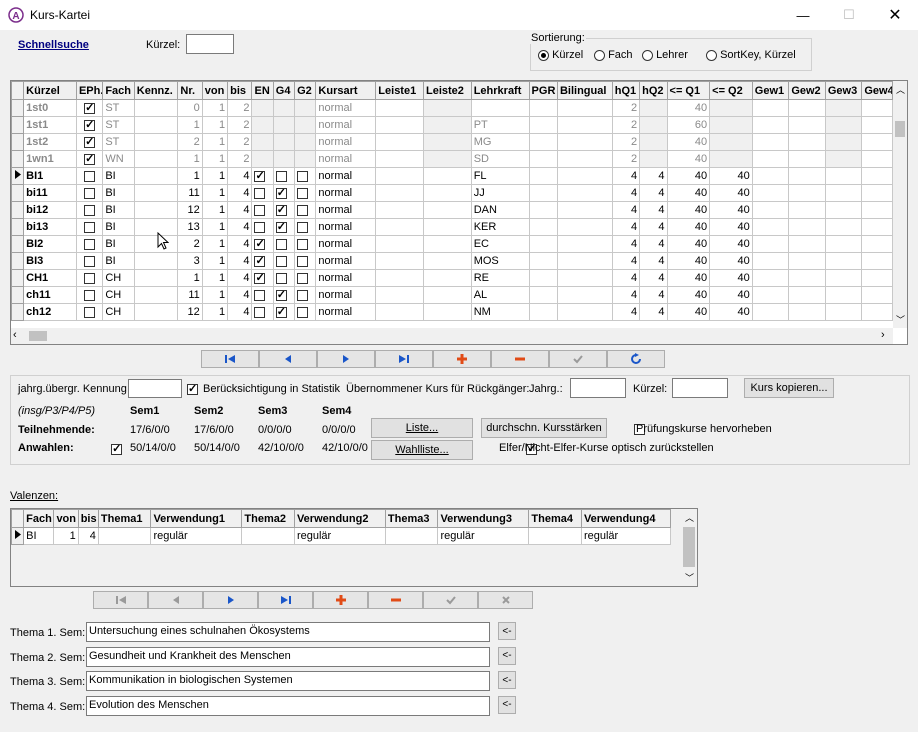 Image resolution: width=918 pixels, height=732 pixels. I want to click on close-button: ✕, so click(895, 15).